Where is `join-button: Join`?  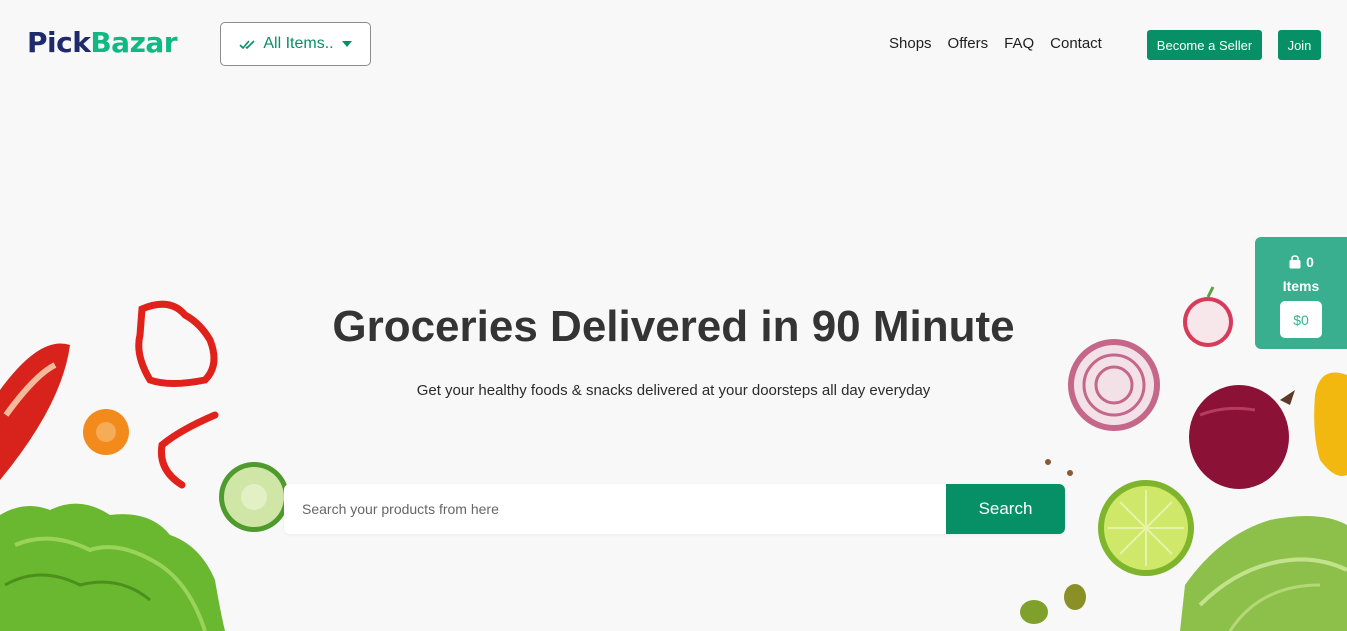 join-button: Join is located at coordinates (1299, 45).